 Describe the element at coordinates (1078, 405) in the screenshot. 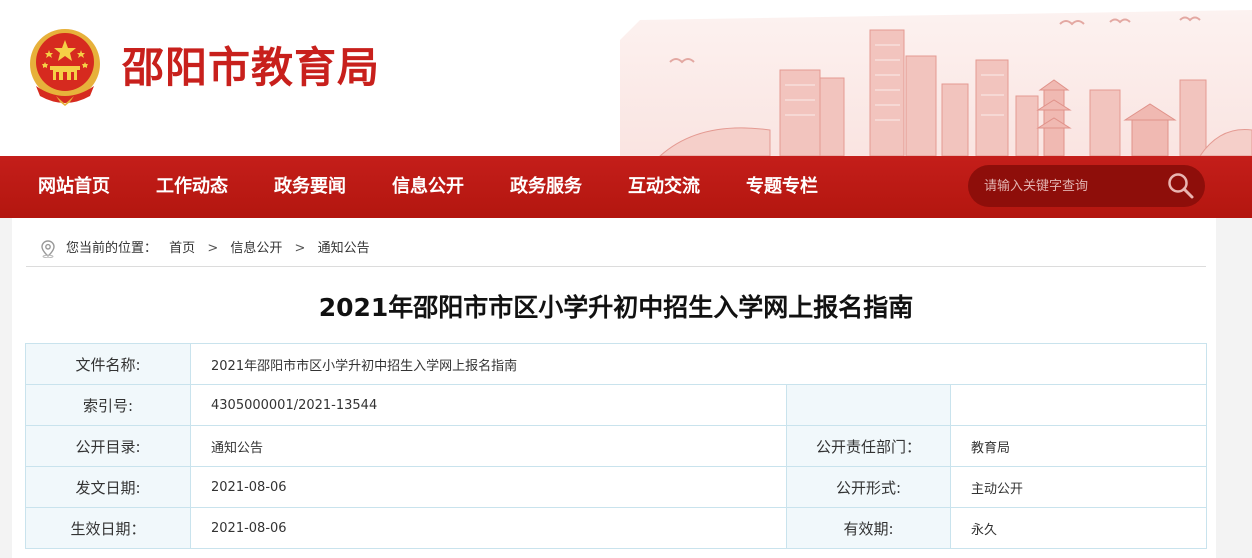

I see `empty-value-cell` at that location.